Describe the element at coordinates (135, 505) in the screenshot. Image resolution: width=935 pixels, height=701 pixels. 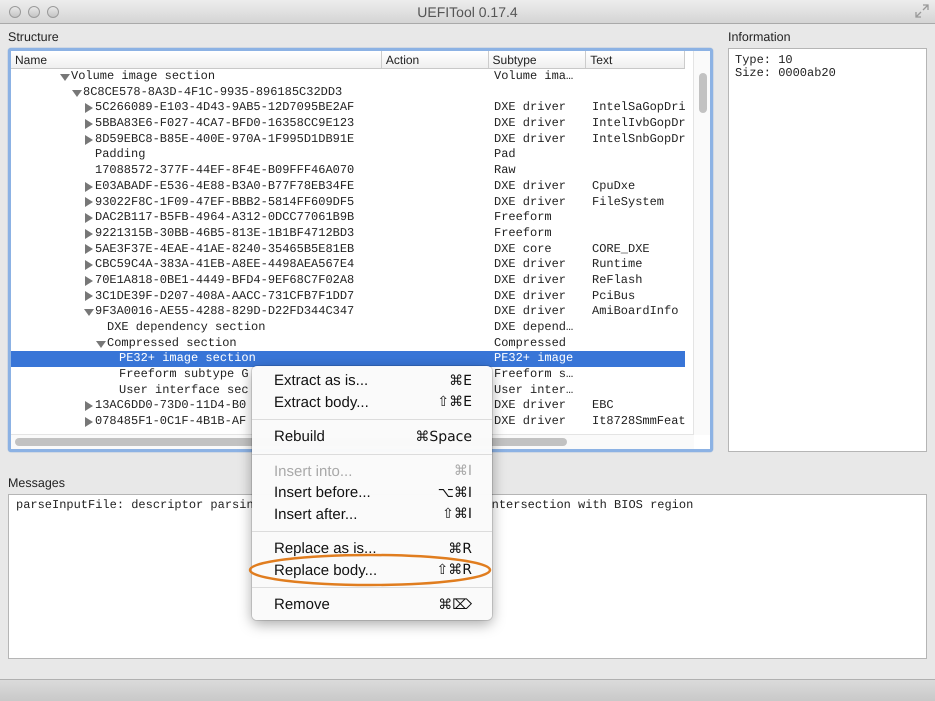
I see `message-text: parseInputFile: descriptor parsin` at that location.